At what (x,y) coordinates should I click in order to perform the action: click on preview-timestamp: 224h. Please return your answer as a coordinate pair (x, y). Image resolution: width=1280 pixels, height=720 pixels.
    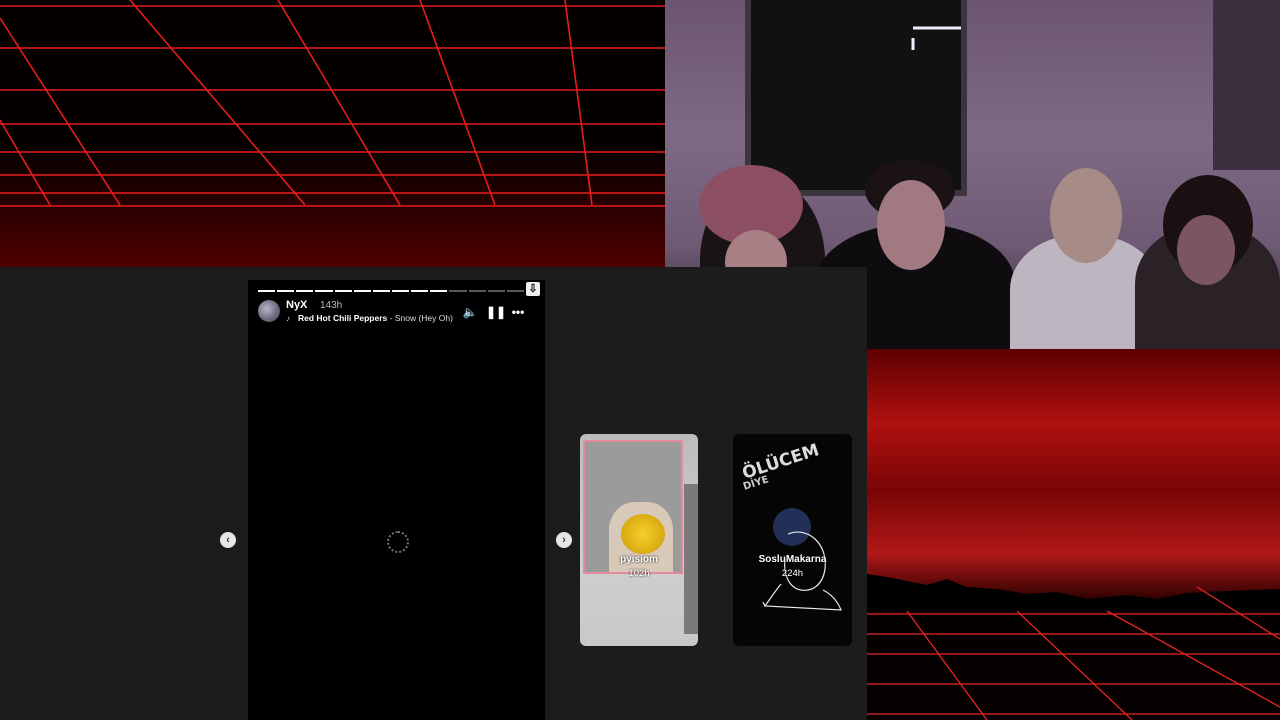
    Looking at the image, I should click on (792, 573).